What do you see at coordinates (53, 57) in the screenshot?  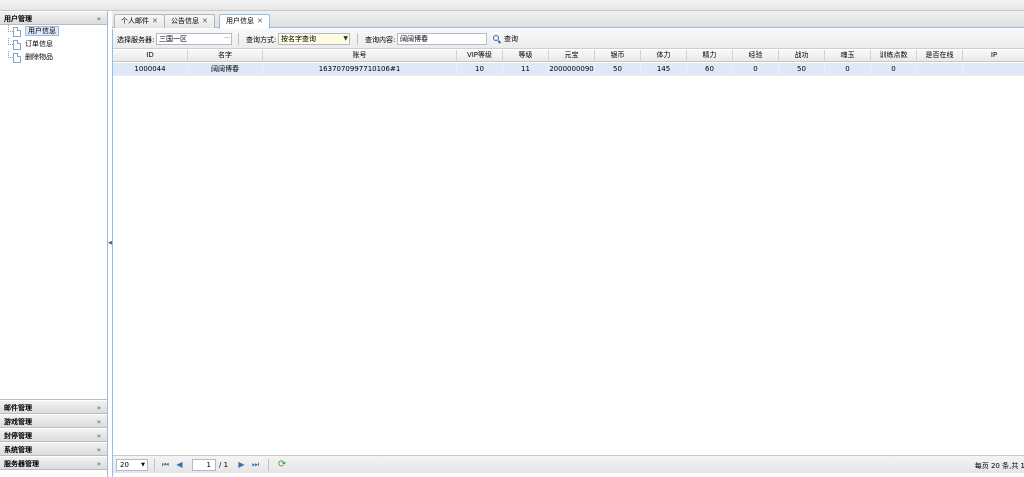 I see `tree-item-delete-items: 删除物品` at bounding box center [53, 57].